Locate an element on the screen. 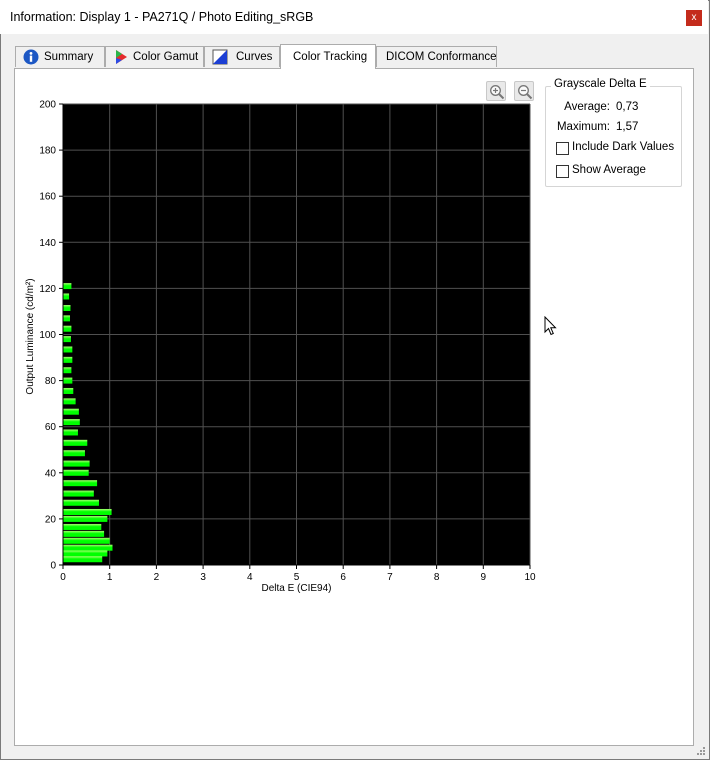 The width and height of the screenshot is (710, 760). y-tick-label: 100 is located at coordinates (47, 335).